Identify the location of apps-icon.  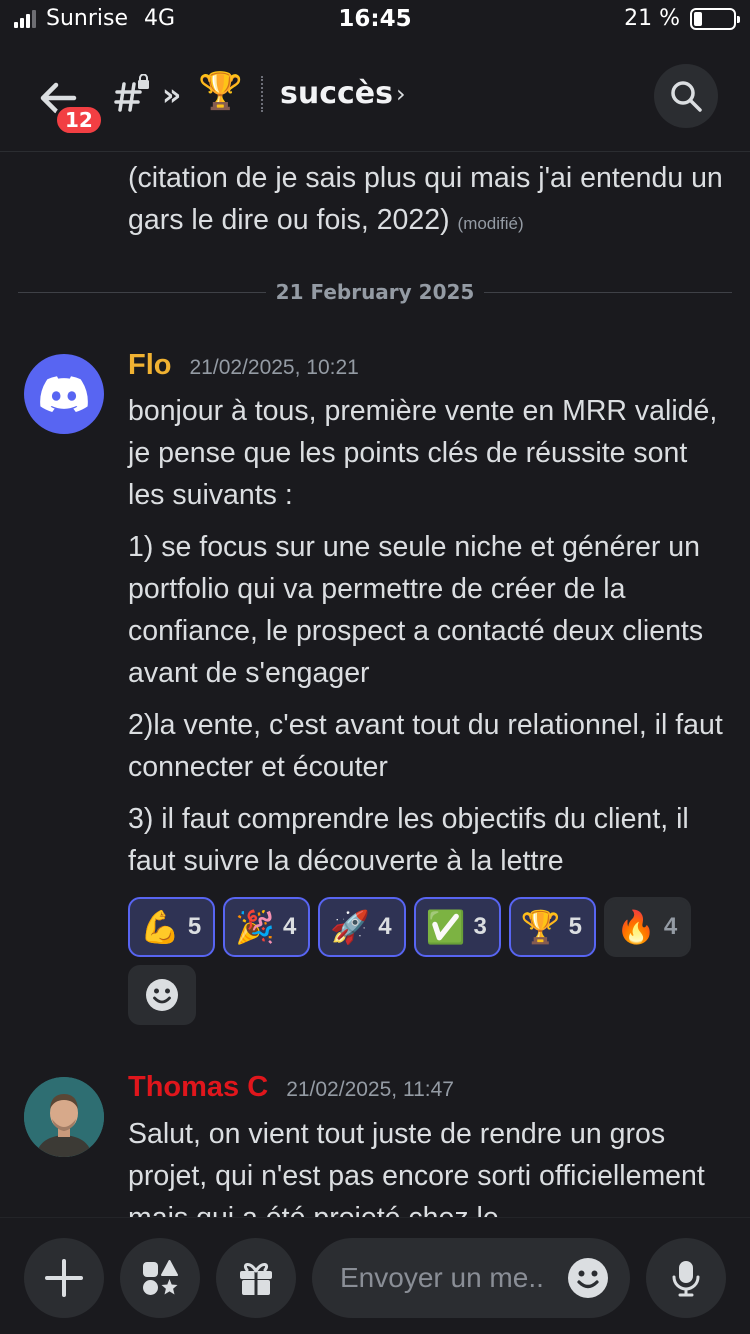
(160, 1277).